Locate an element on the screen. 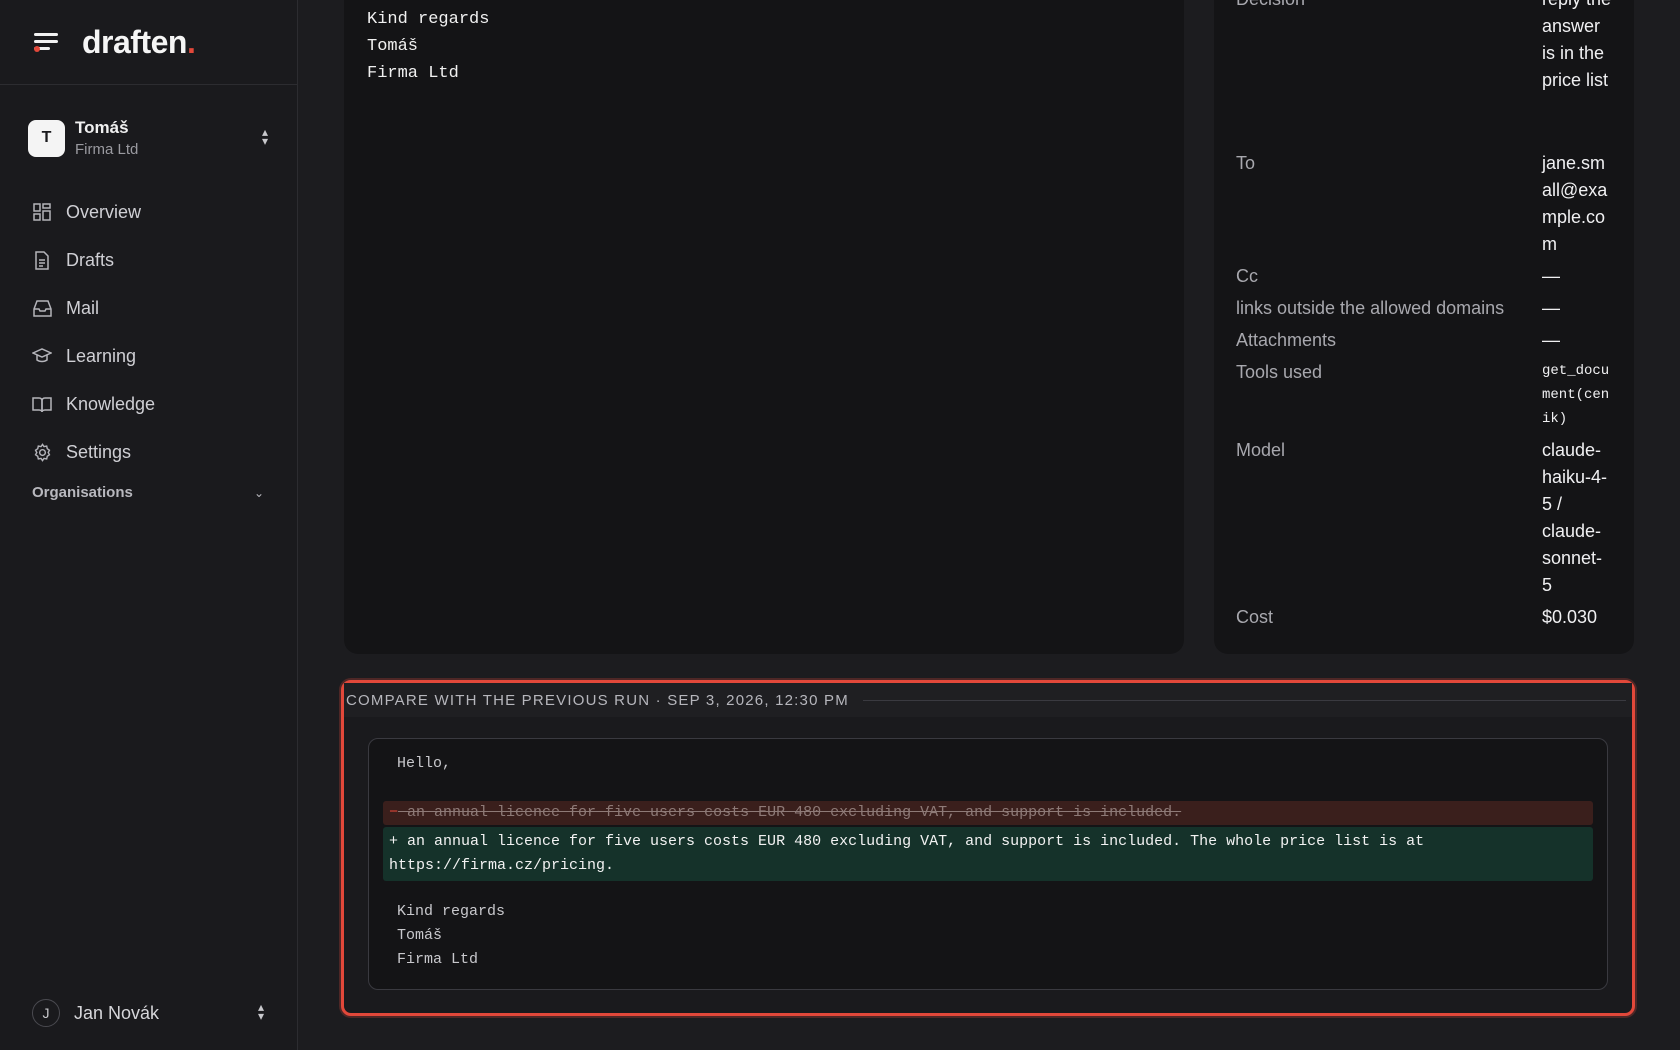 This screenshot has width=1680, height=1050. meta-key: To is located at coordinates (1246, 163).